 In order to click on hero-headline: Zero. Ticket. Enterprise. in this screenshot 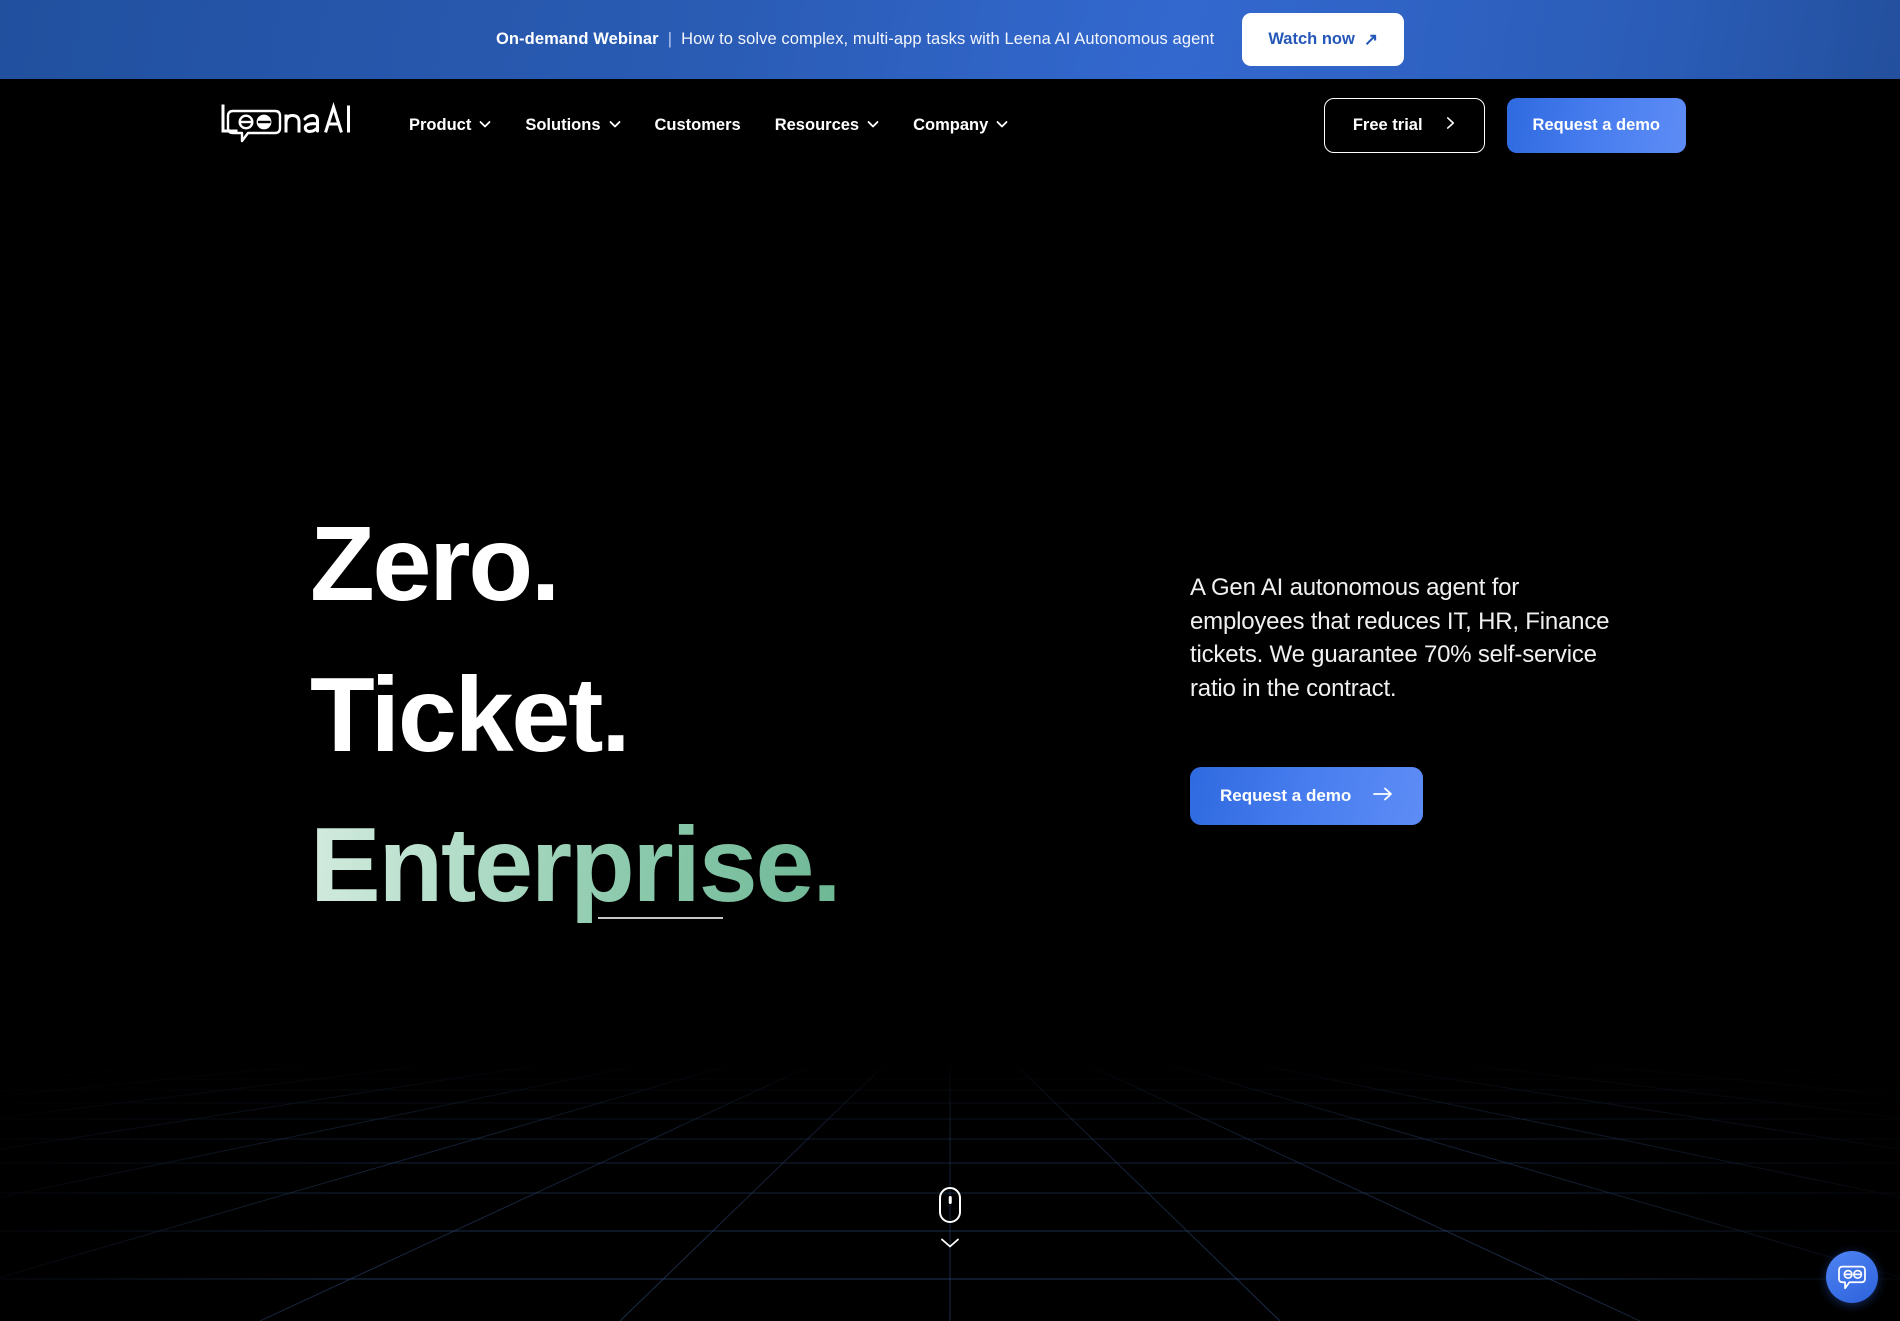, I will do `click(576, 715)`.